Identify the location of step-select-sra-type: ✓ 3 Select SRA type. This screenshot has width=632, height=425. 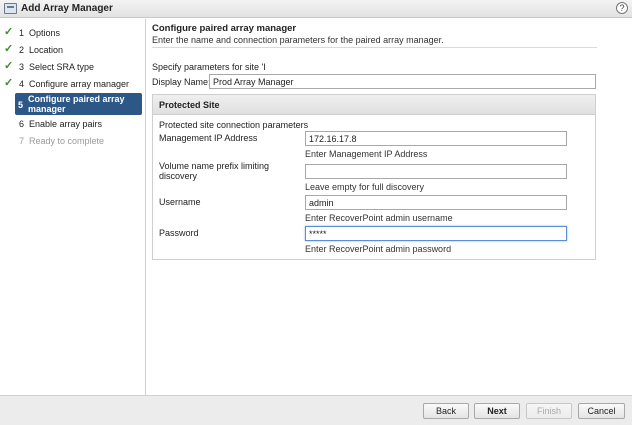
(72, 67).